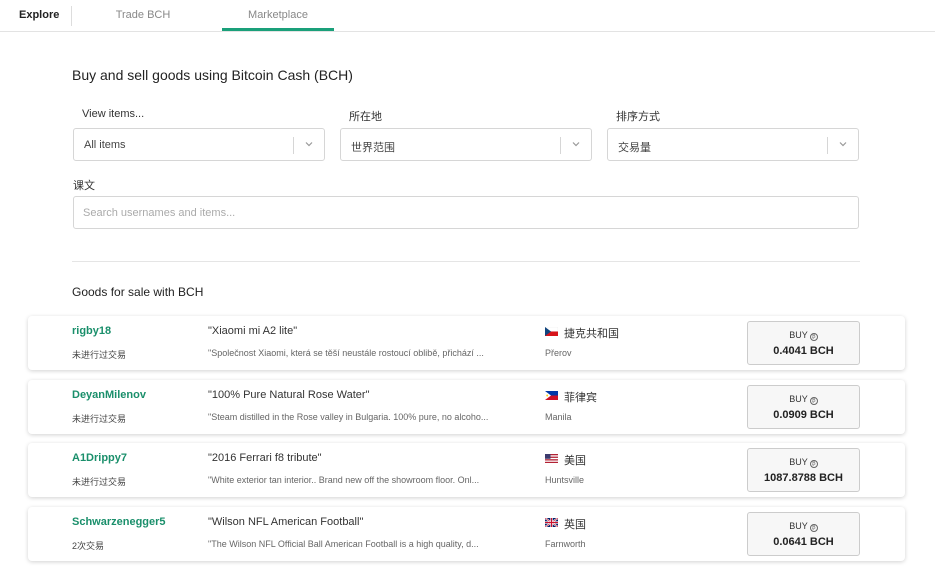 The image size is (935, 580). What do you see at coordinates (368, 395) in the screenshot?
I see `listing-title: "100% Pure Natural Rose Water"` at bounding box center [368, 395].